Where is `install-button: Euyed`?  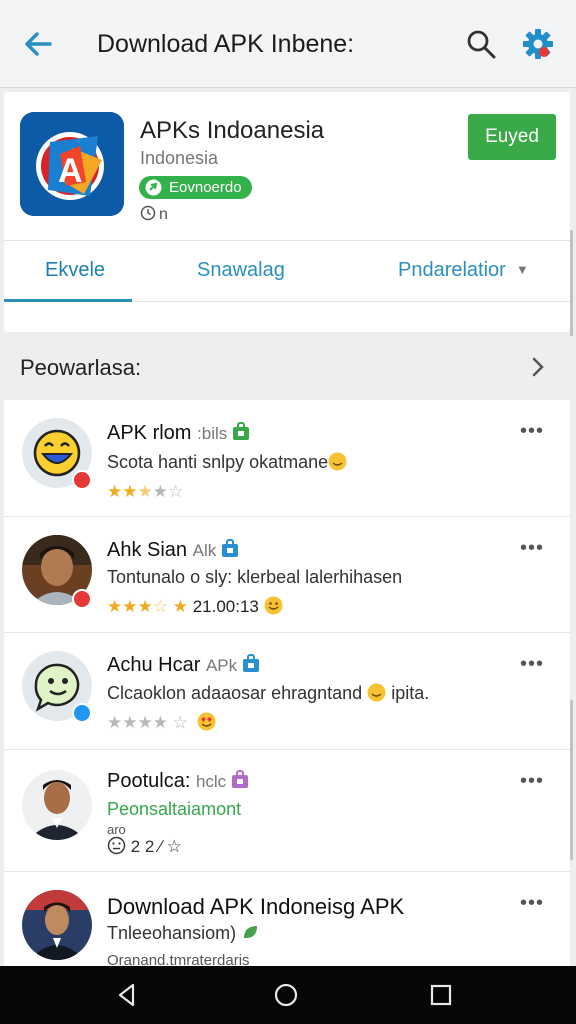 install-button: Euyed is located at coordinates (512, 137).